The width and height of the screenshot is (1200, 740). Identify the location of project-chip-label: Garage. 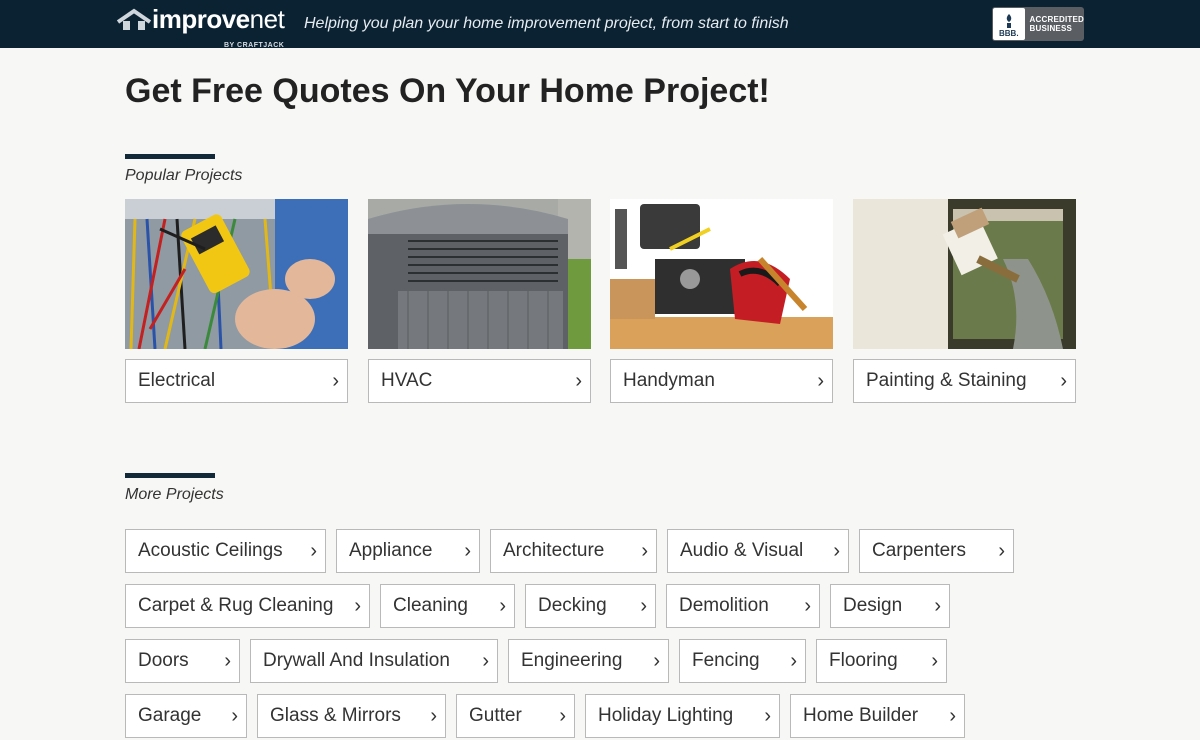
(170, 715).